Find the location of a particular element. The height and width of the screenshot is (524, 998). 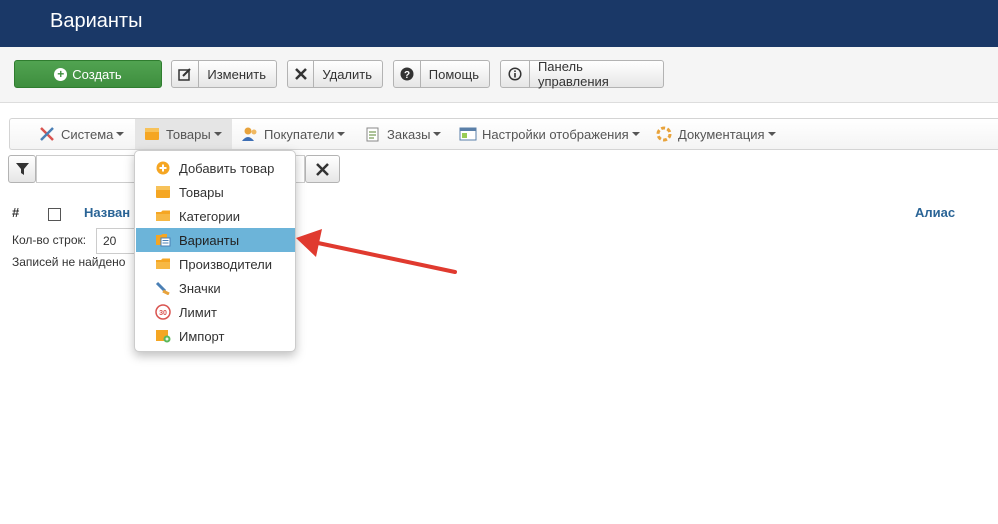

menu-customers: Покупатели is located at coordinates (293, 134).